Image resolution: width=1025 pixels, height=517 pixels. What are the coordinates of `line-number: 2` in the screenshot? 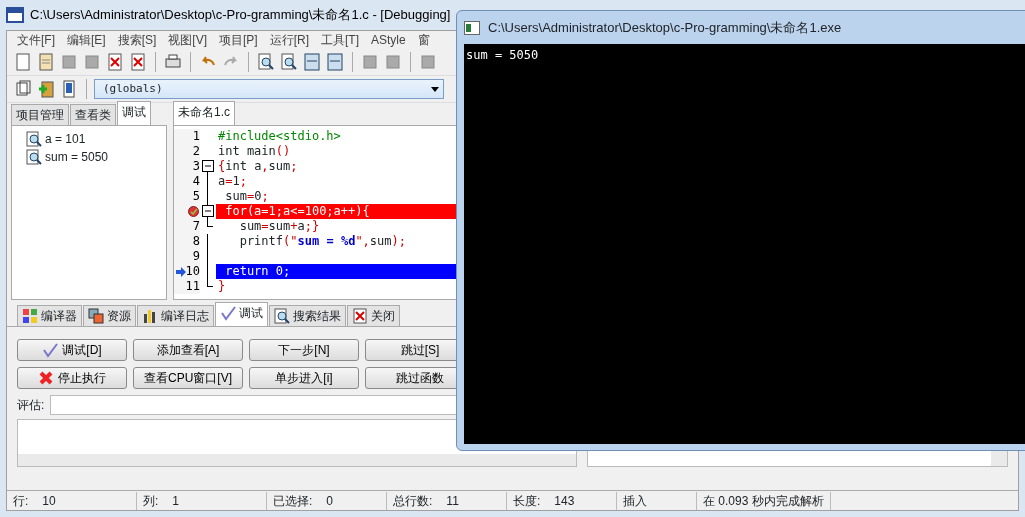 It's located at (196, 151).